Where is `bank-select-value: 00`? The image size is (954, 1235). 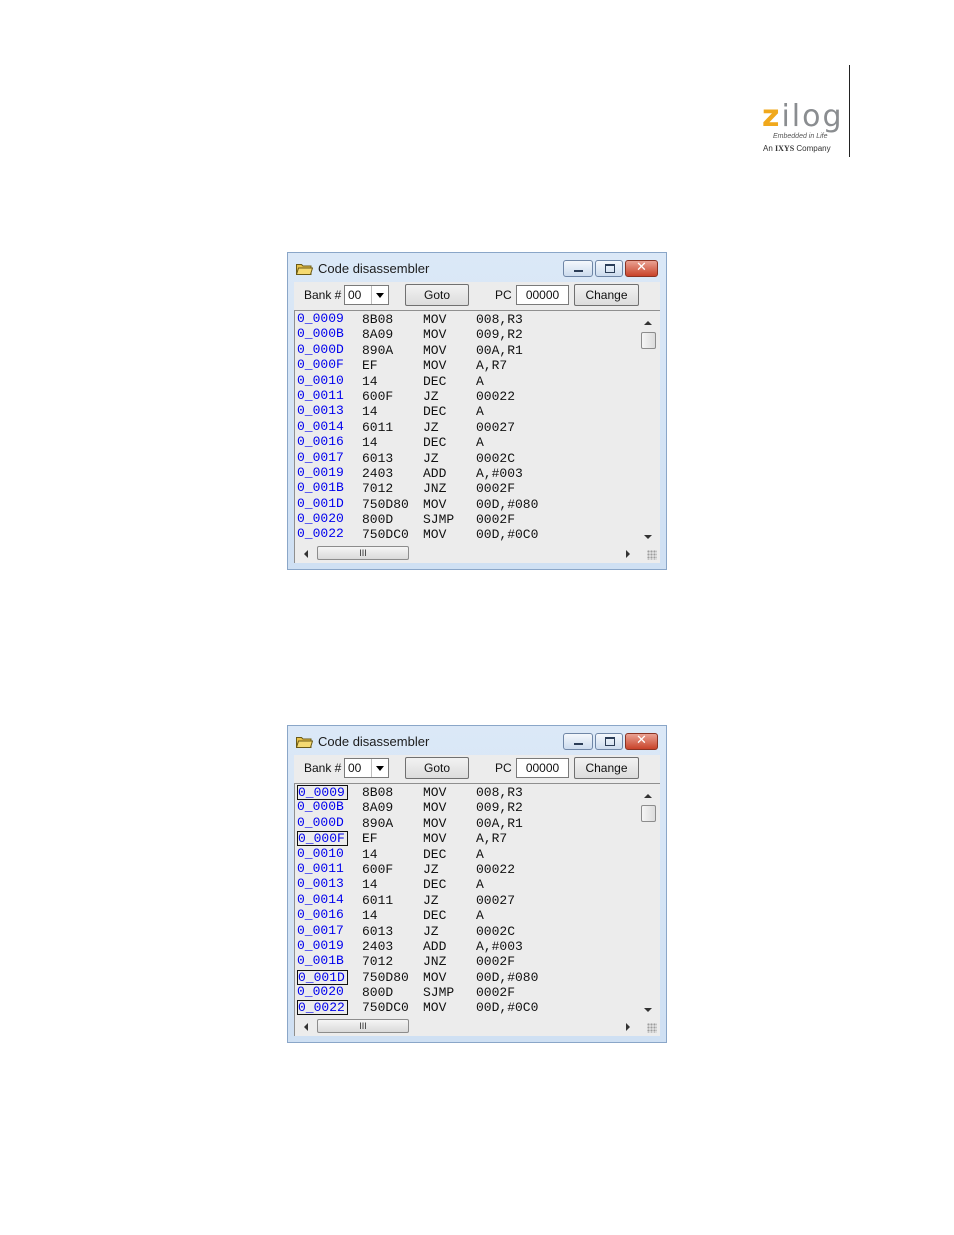 bank-select-value: 00 is located at coordinates (355, 768).